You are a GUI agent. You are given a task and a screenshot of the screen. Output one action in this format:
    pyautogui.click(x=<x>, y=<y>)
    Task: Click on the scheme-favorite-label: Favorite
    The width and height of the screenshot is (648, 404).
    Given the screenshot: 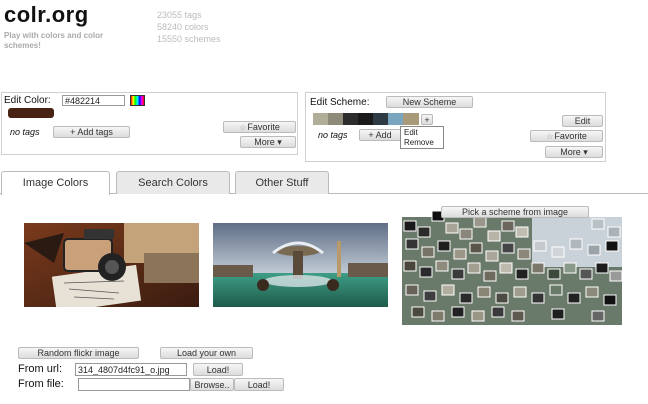 What is the action you would take?
    pyautogui.click(x=570, y=136)
    